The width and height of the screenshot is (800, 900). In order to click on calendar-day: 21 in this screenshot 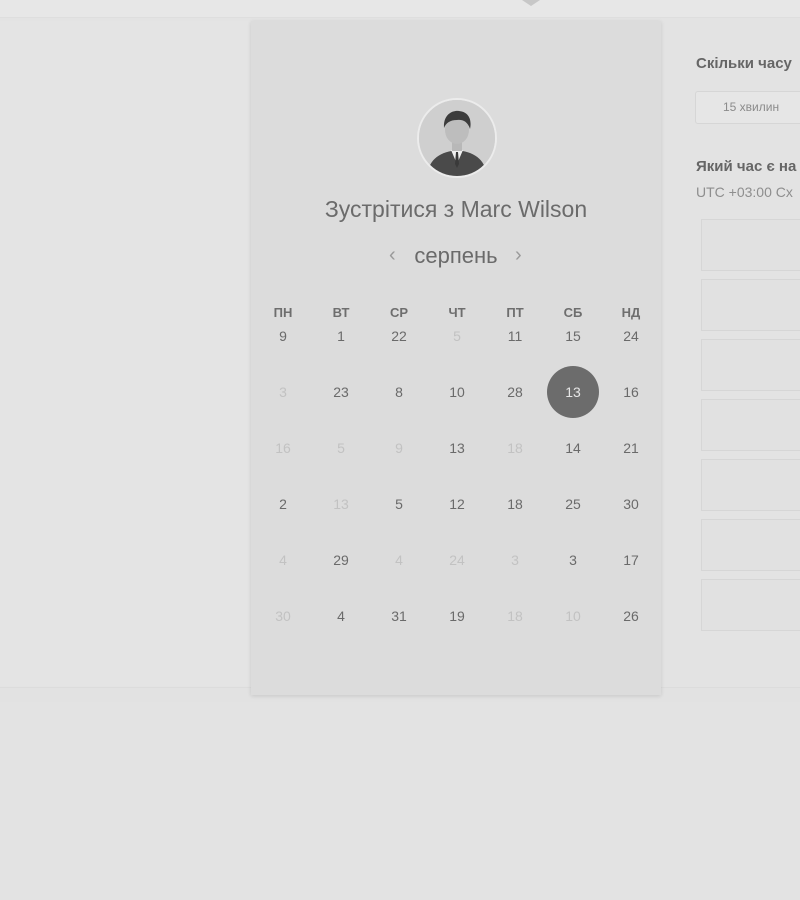, I will do `click(631, 448)`.